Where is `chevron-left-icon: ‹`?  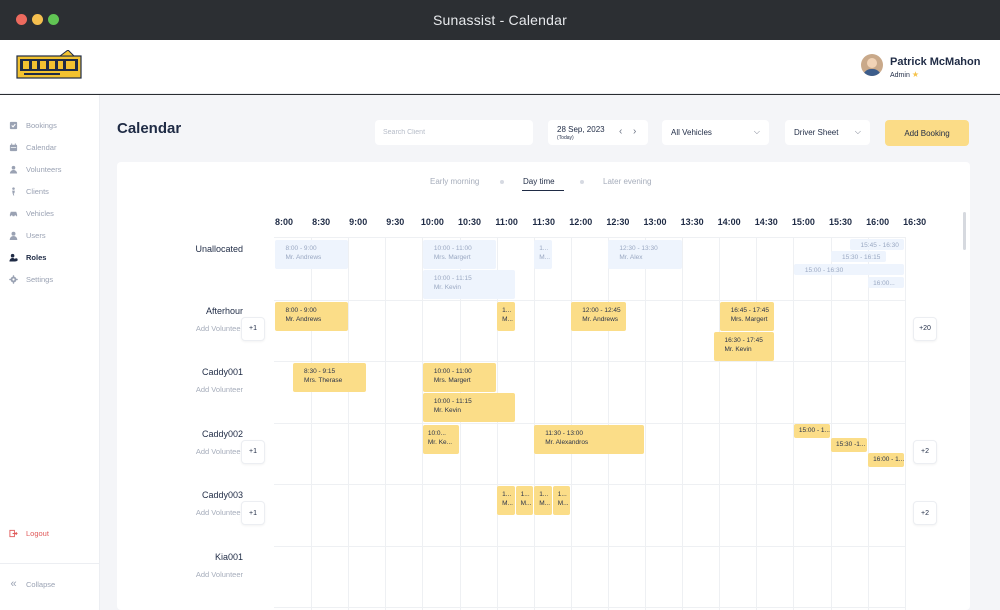
chevron-left-icon: ‹ is located at coordinates (620, 131).